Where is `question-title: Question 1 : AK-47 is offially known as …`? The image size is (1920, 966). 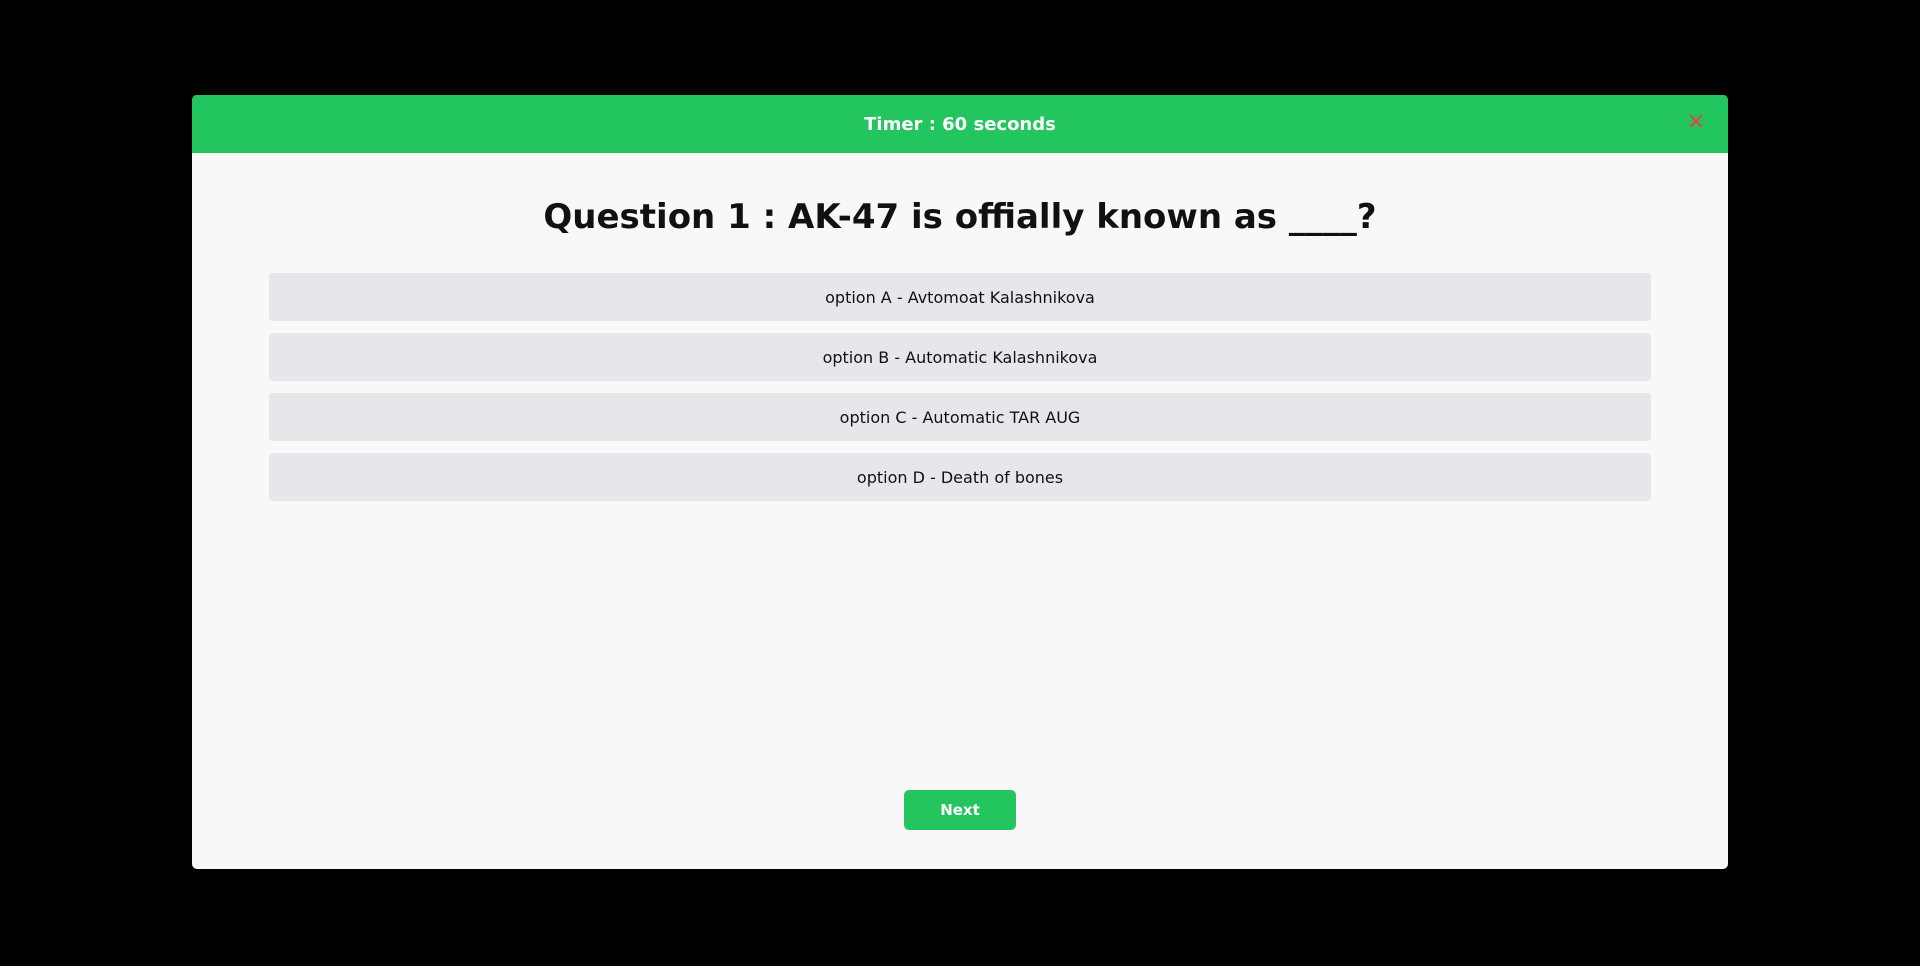 question-title: Question 1 : AK-47 is offially known as … is located at coordinates (960, 217).